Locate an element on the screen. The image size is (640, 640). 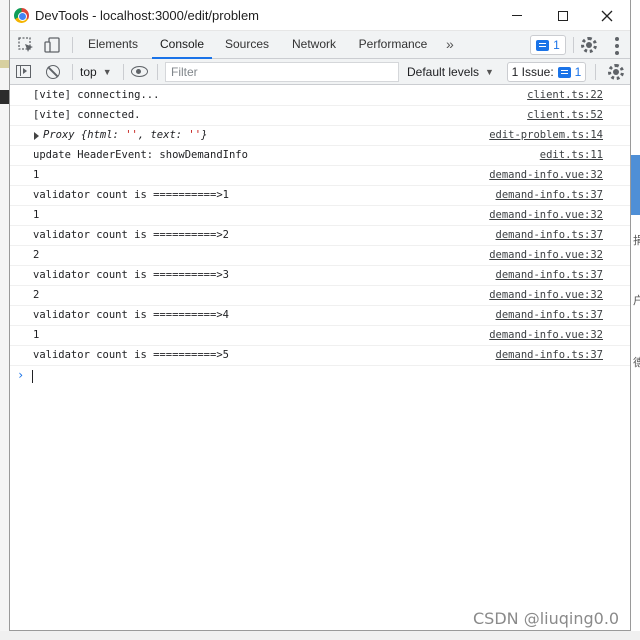
issue-message-icon is located at coordinates (564, 72).